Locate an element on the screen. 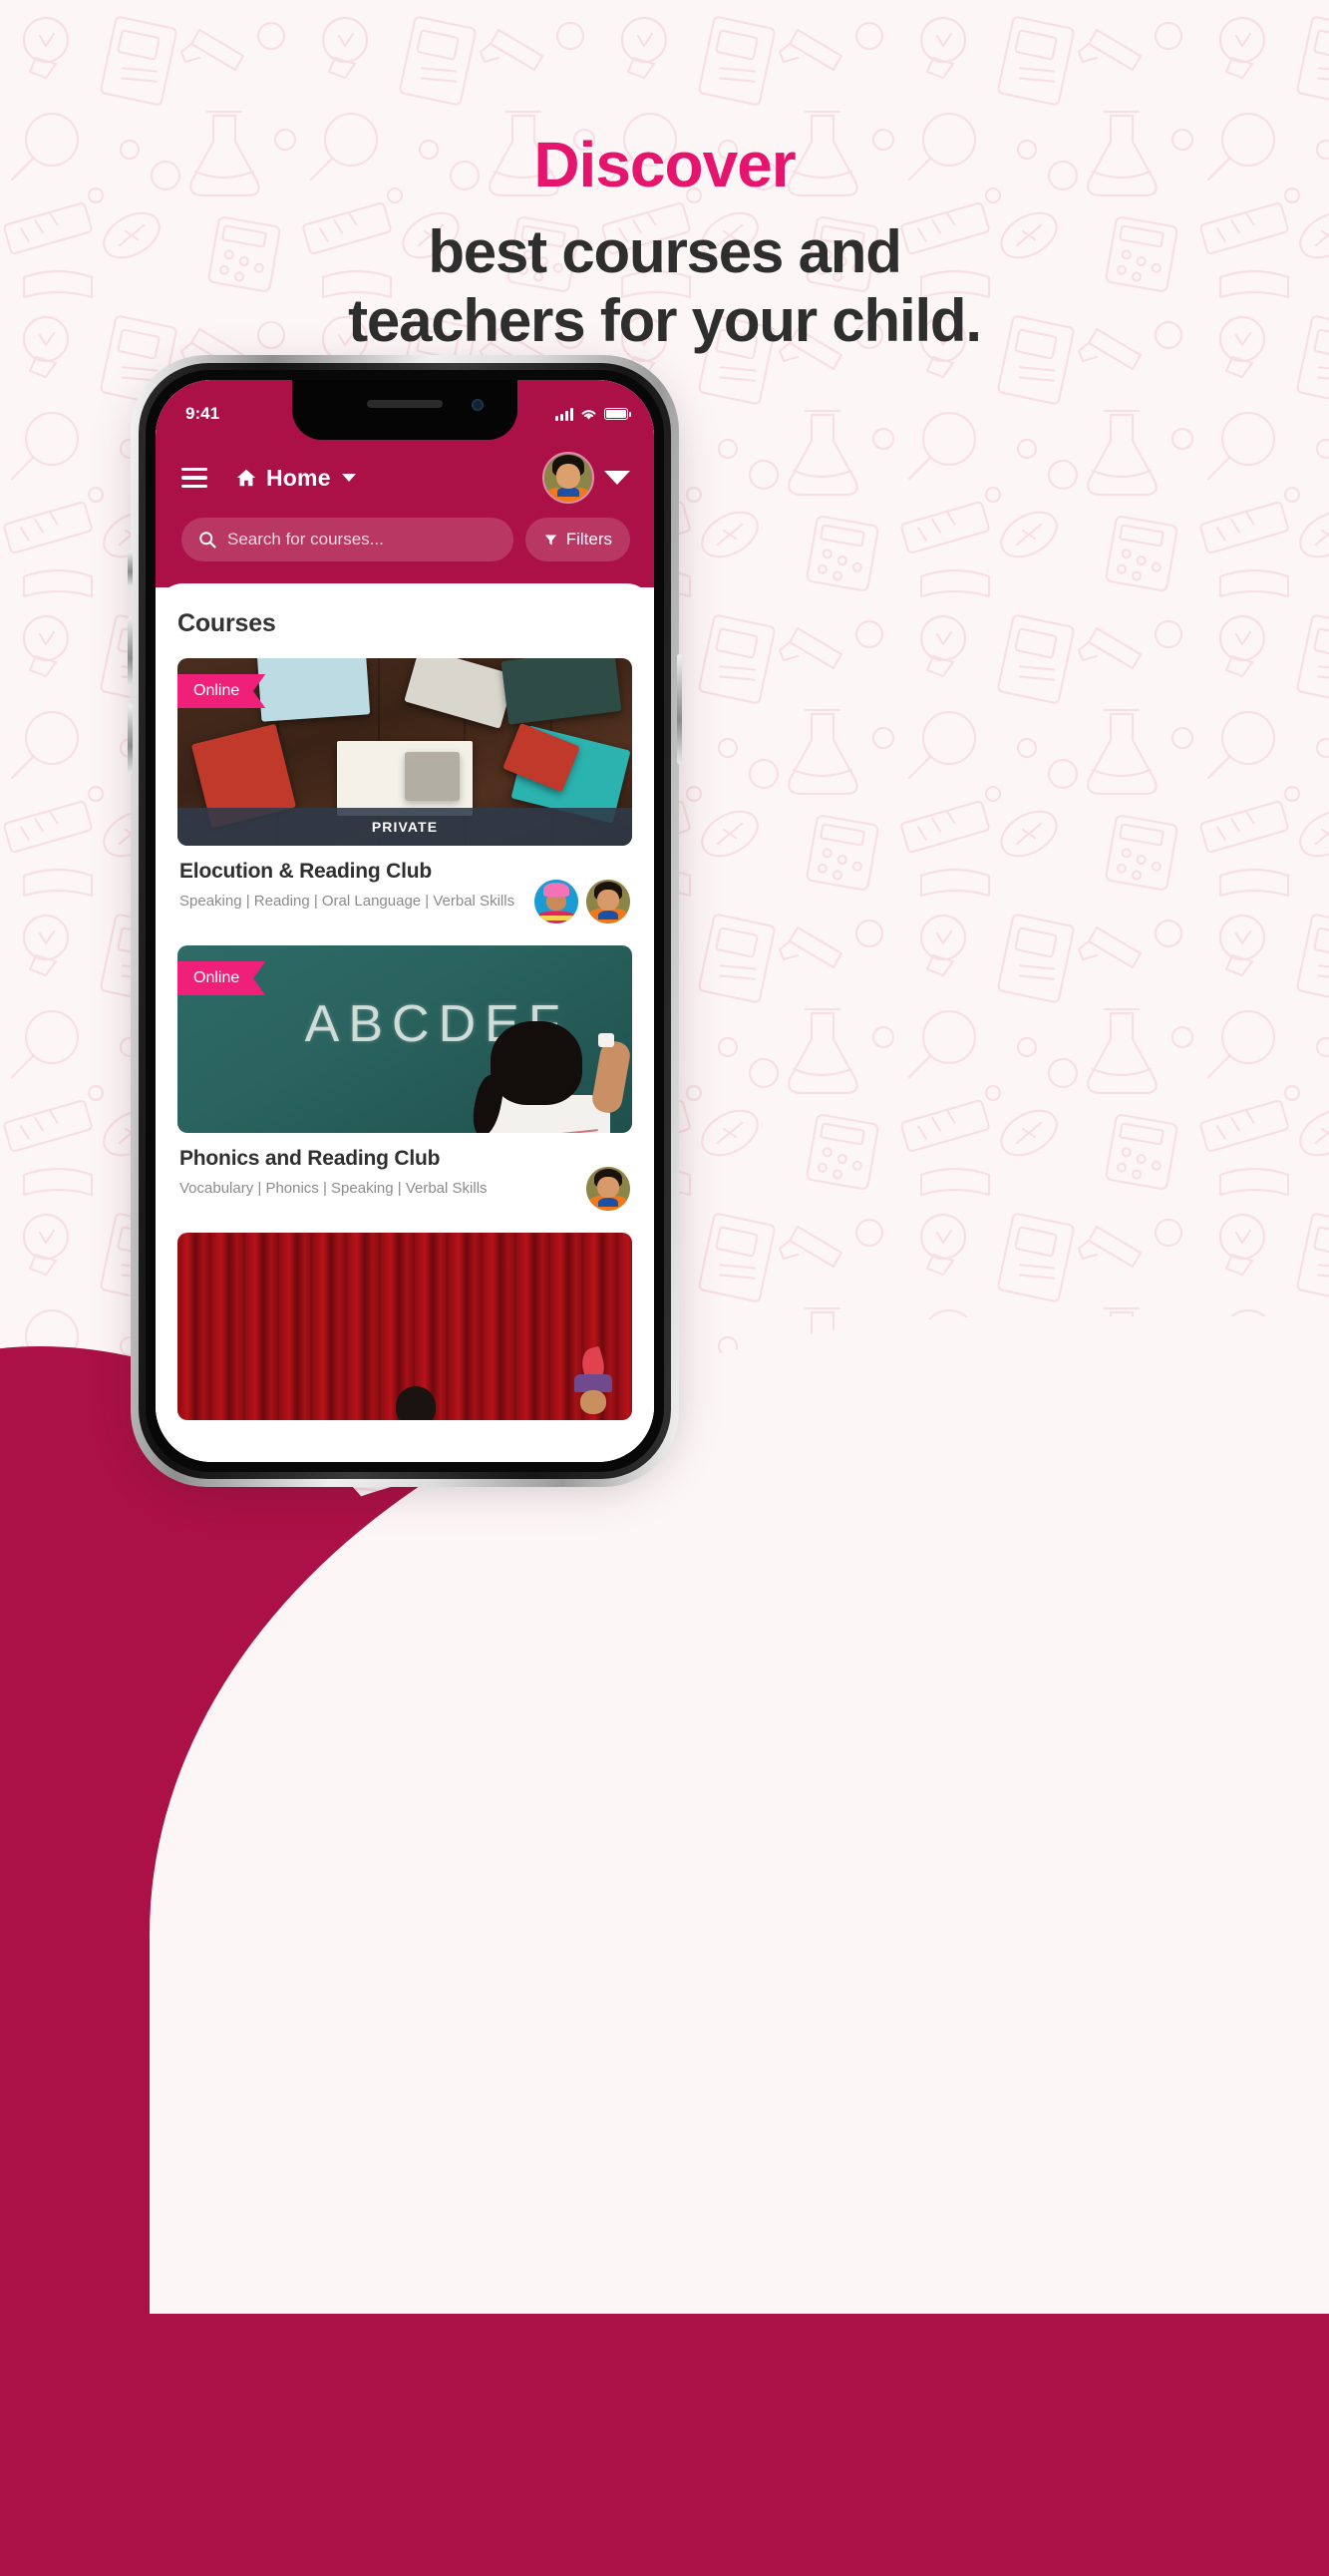  home-icon is located at coordinates (246, 478).